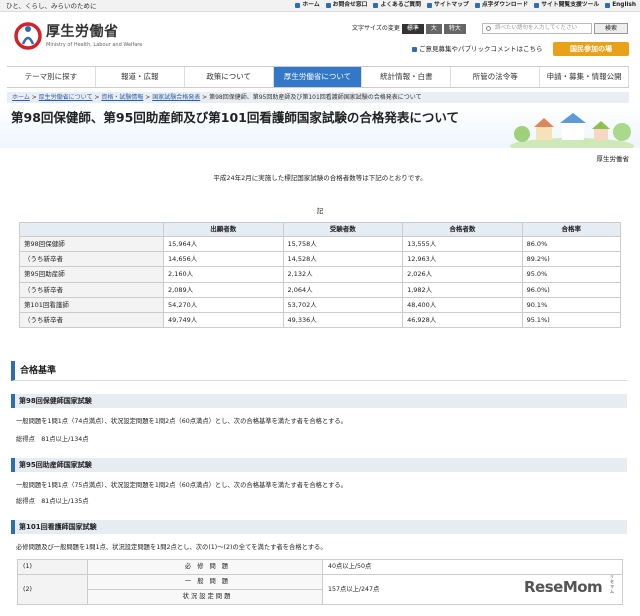 This screenshot has height=616, width=640. What do you see at coordinates (52, 567) in the screenshot?
I see `criteria-no: (1)` at bounding box center [52, 567].